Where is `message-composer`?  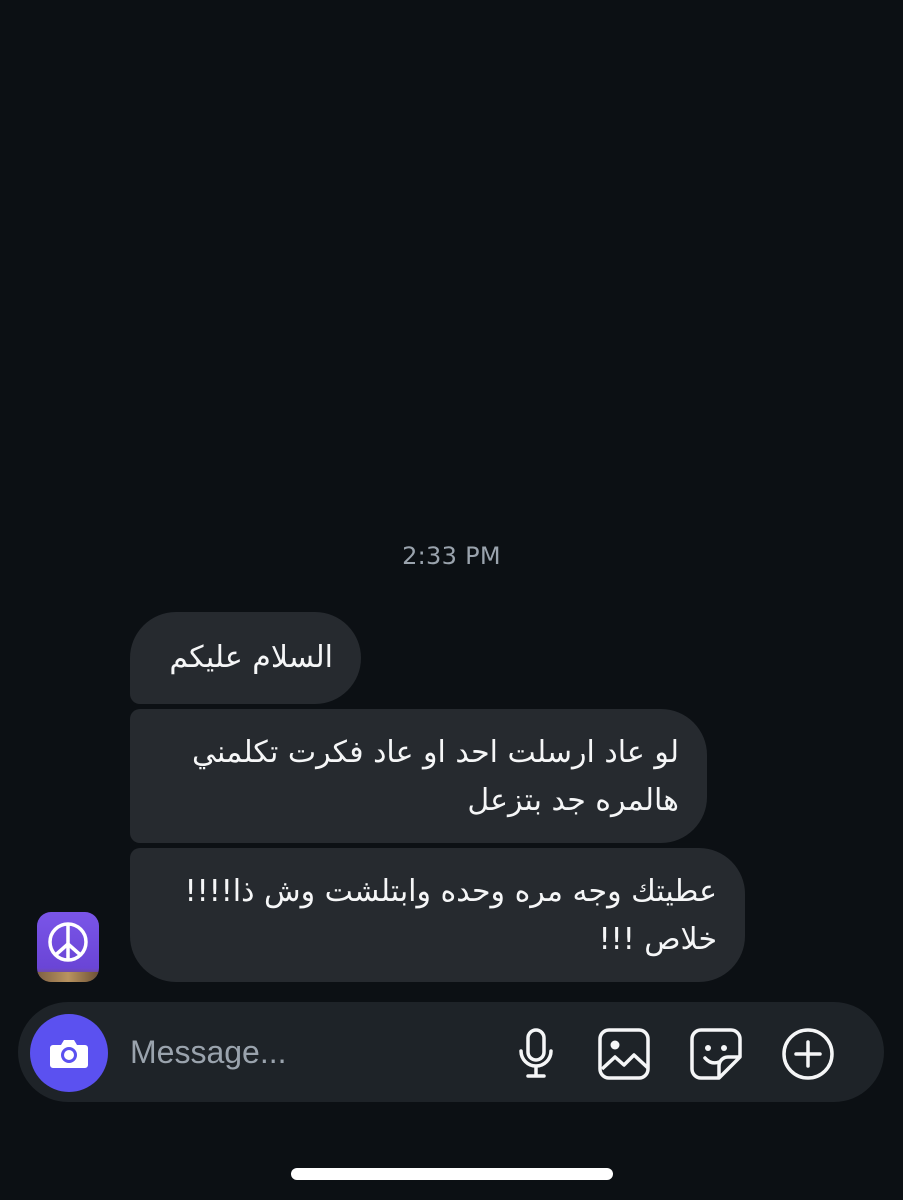
message-composer is located at coordinates (451, 1052).